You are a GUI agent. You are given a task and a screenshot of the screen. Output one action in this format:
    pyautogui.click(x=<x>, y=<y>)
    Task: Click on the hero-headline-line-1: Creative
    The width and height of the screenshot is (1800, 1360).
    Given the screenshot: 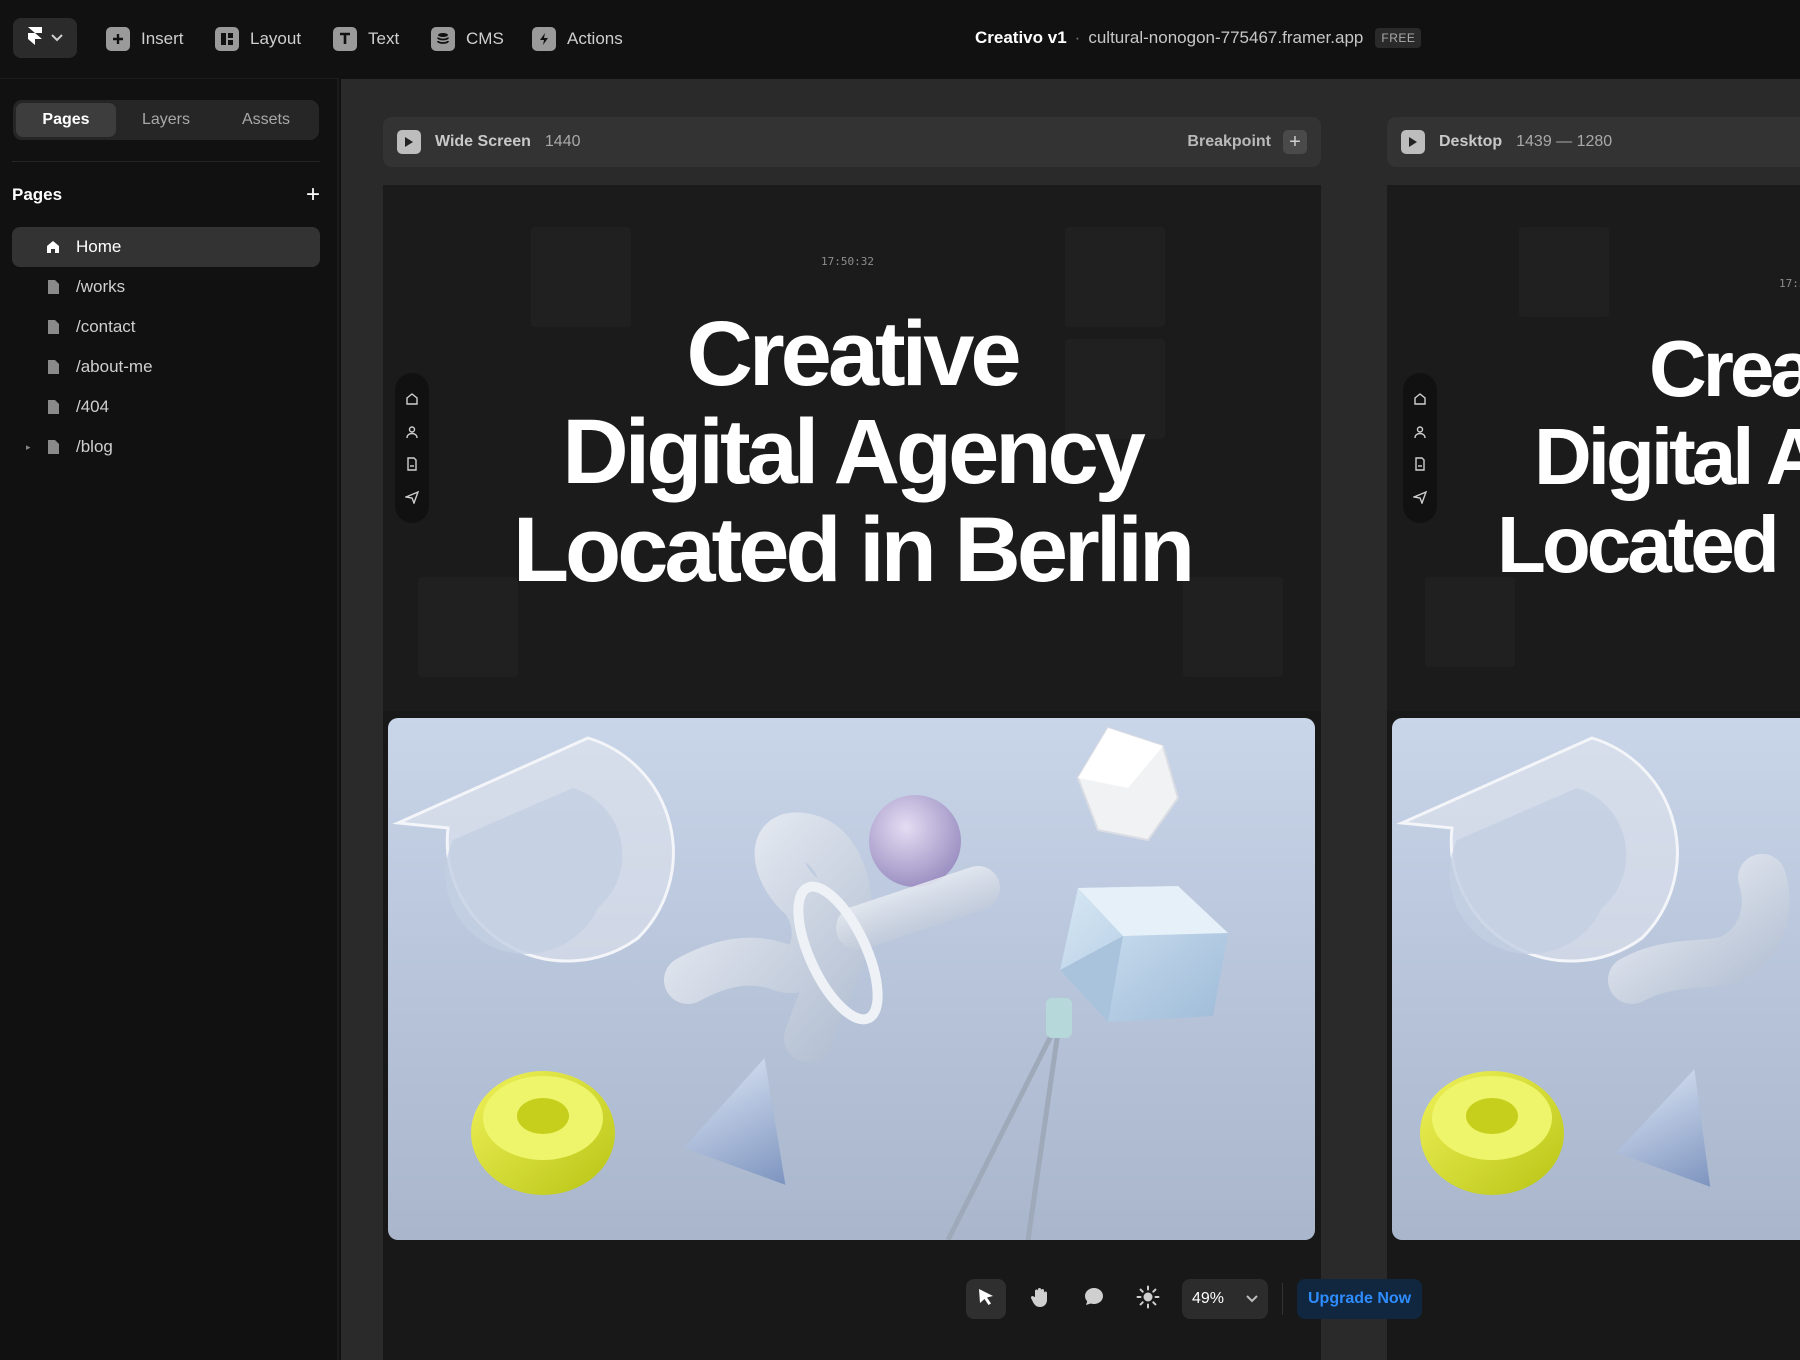 What is the action you would take?
    pyautogui.click(x=853, y=354)
    